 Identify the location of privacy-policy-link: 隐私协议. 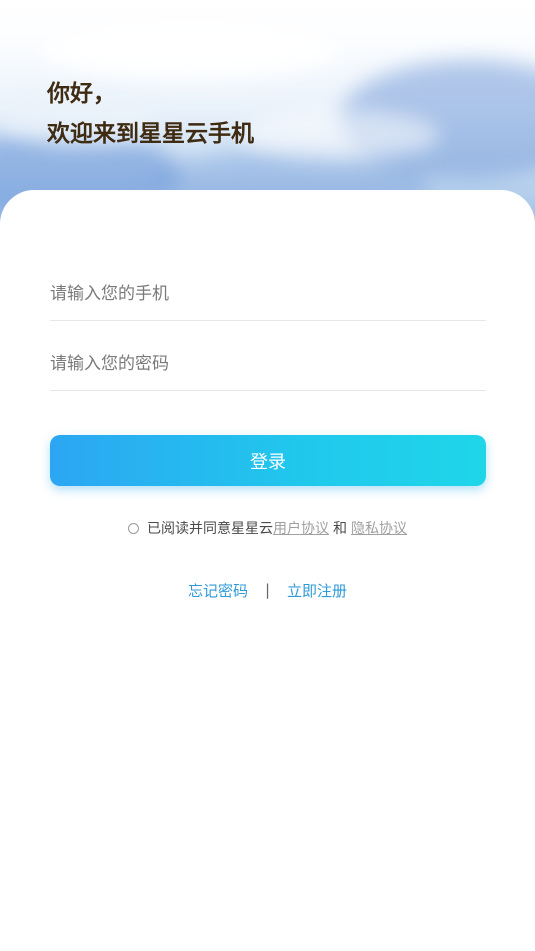
(379, 528).